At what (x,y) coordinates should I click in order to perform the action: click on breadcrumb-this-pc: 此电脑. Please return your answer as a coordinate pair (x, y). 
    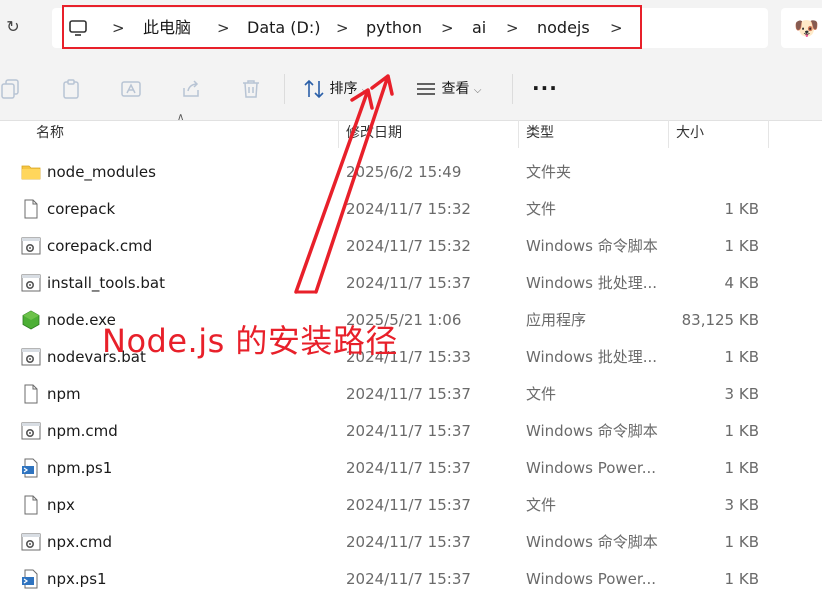
    Looking at the image, I should click on (167, 28).